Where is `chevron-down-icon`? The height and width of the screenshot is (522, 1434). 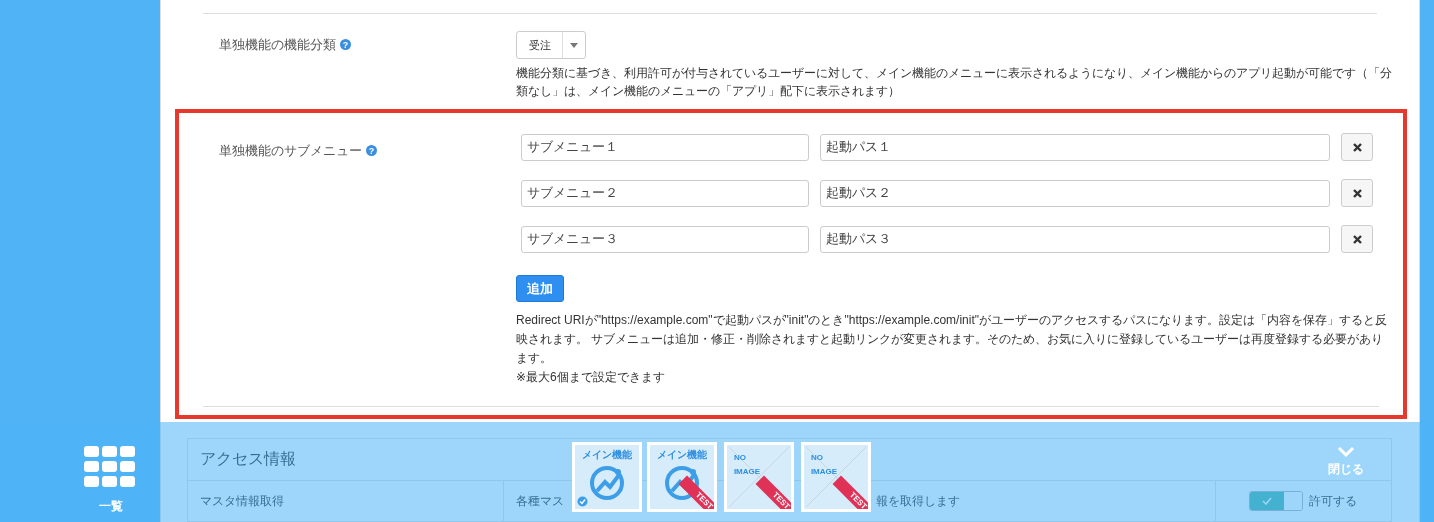 chevron-down-icon is located at coordinates (1346, 451).